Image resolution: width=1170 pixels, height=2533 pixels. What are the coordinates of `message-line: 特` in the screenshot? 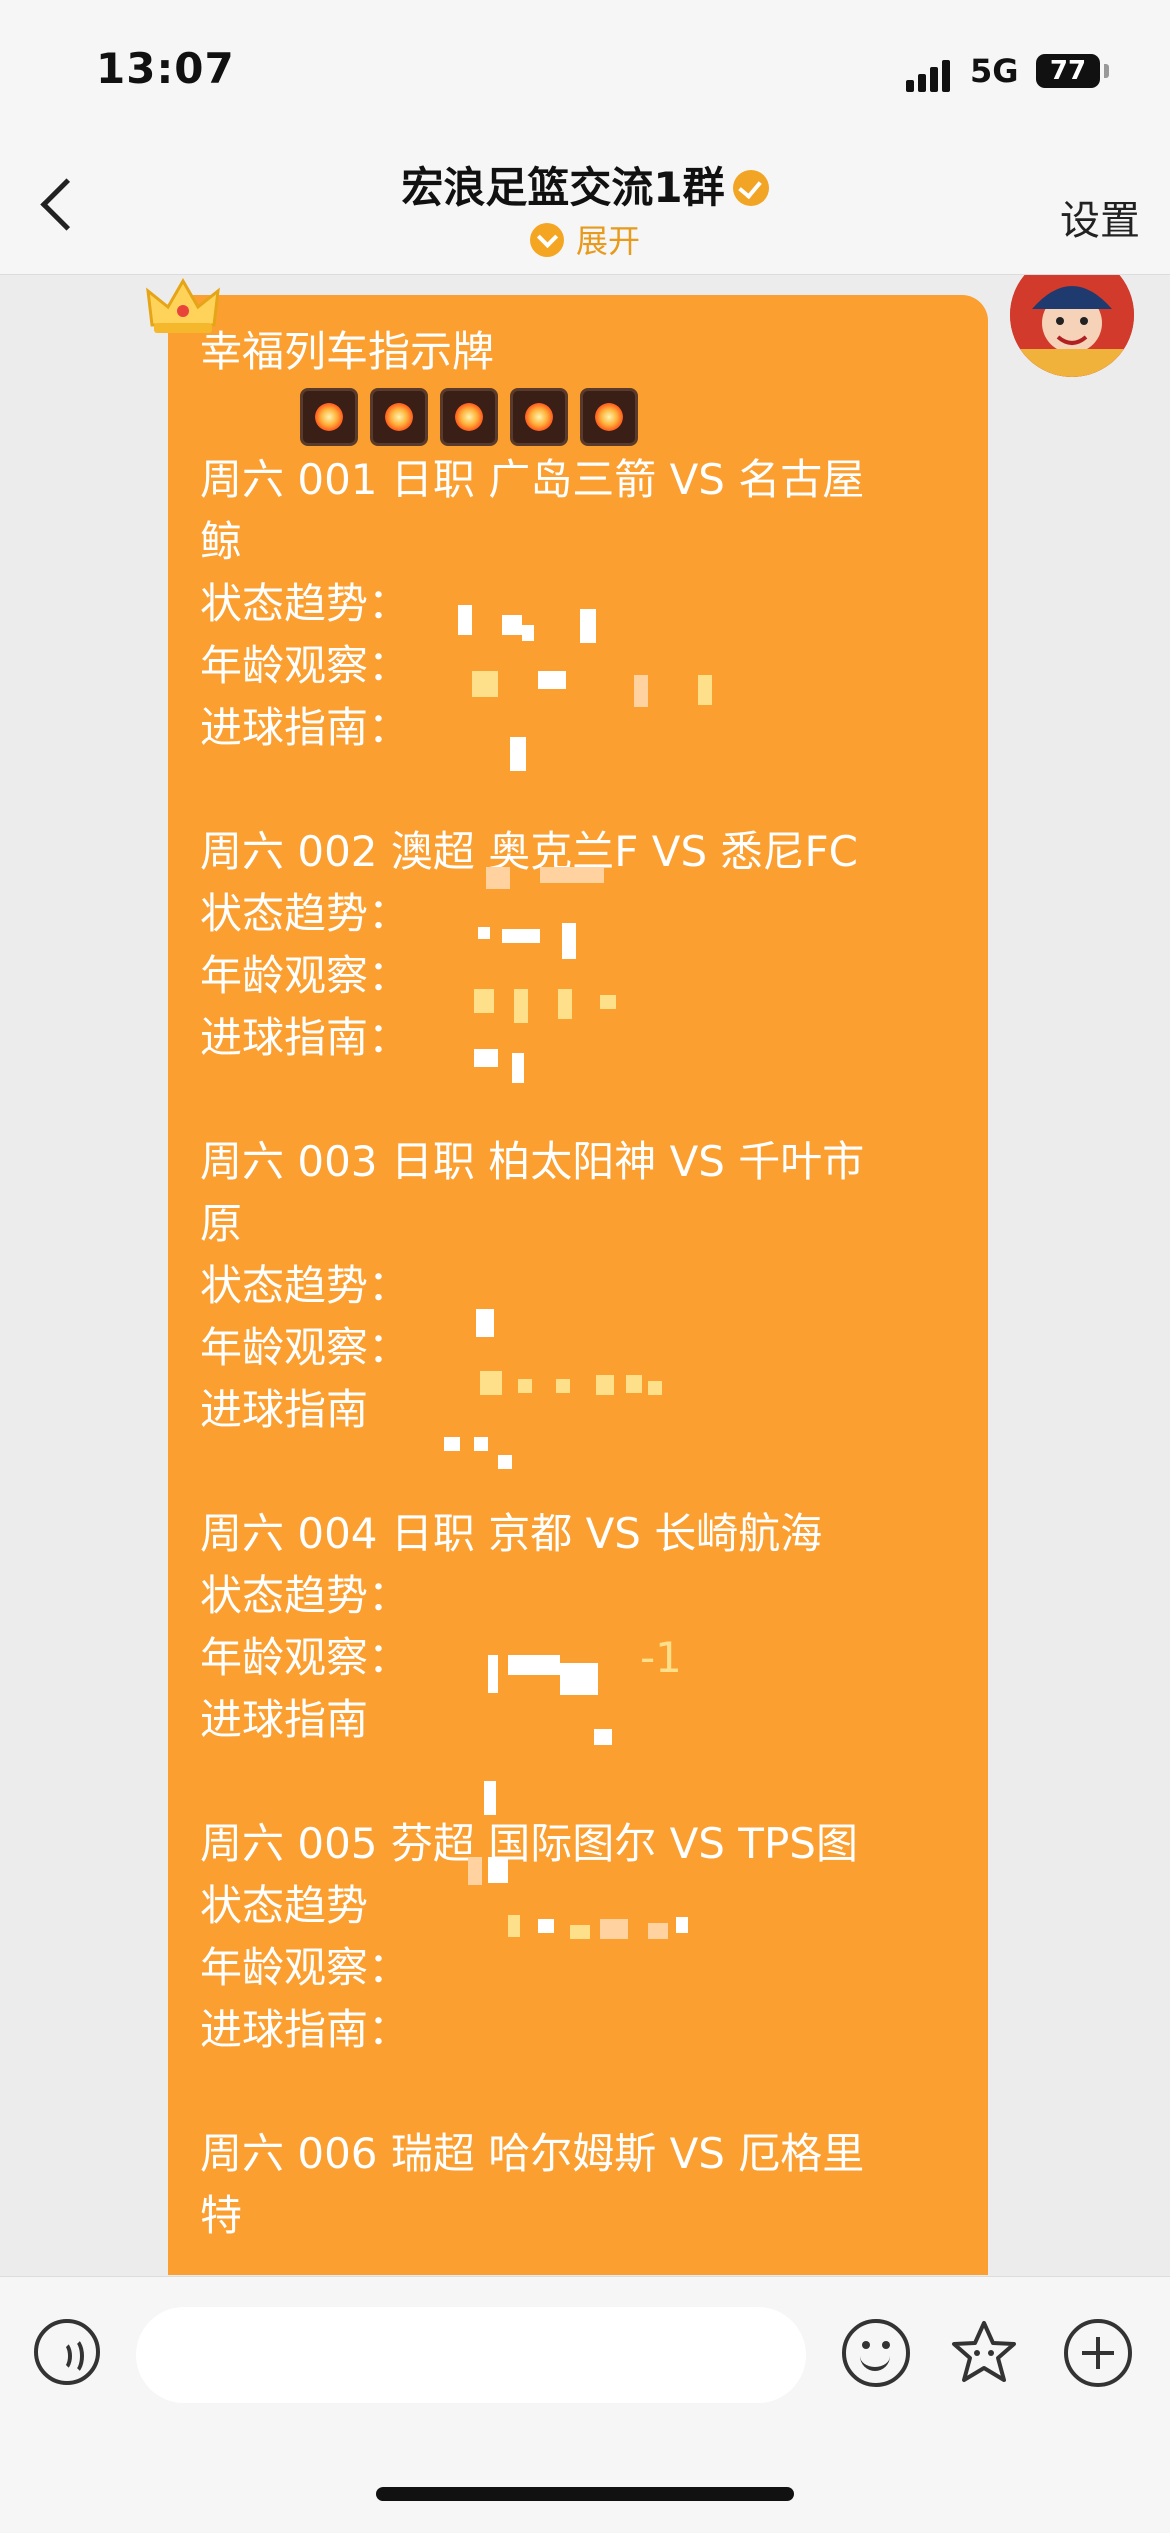 It's located at (221, 2215).